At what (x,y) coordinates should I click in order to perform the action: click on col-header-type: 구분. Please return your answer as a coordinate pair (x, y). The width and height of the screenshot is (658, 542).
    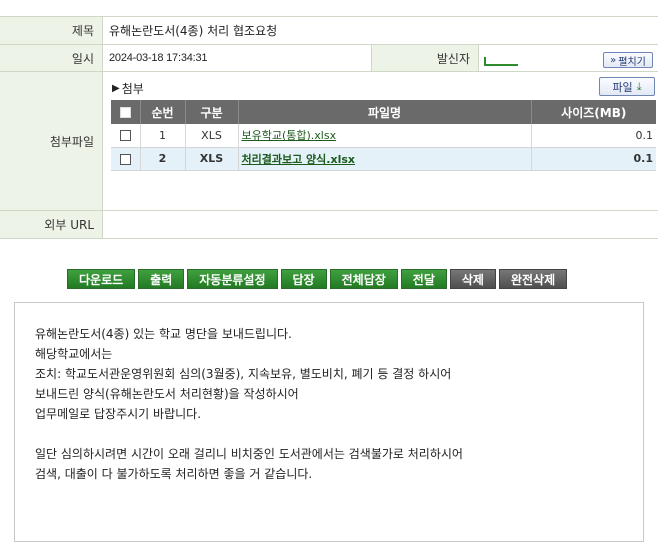
    Looking at the image, I should click on (212, 112).